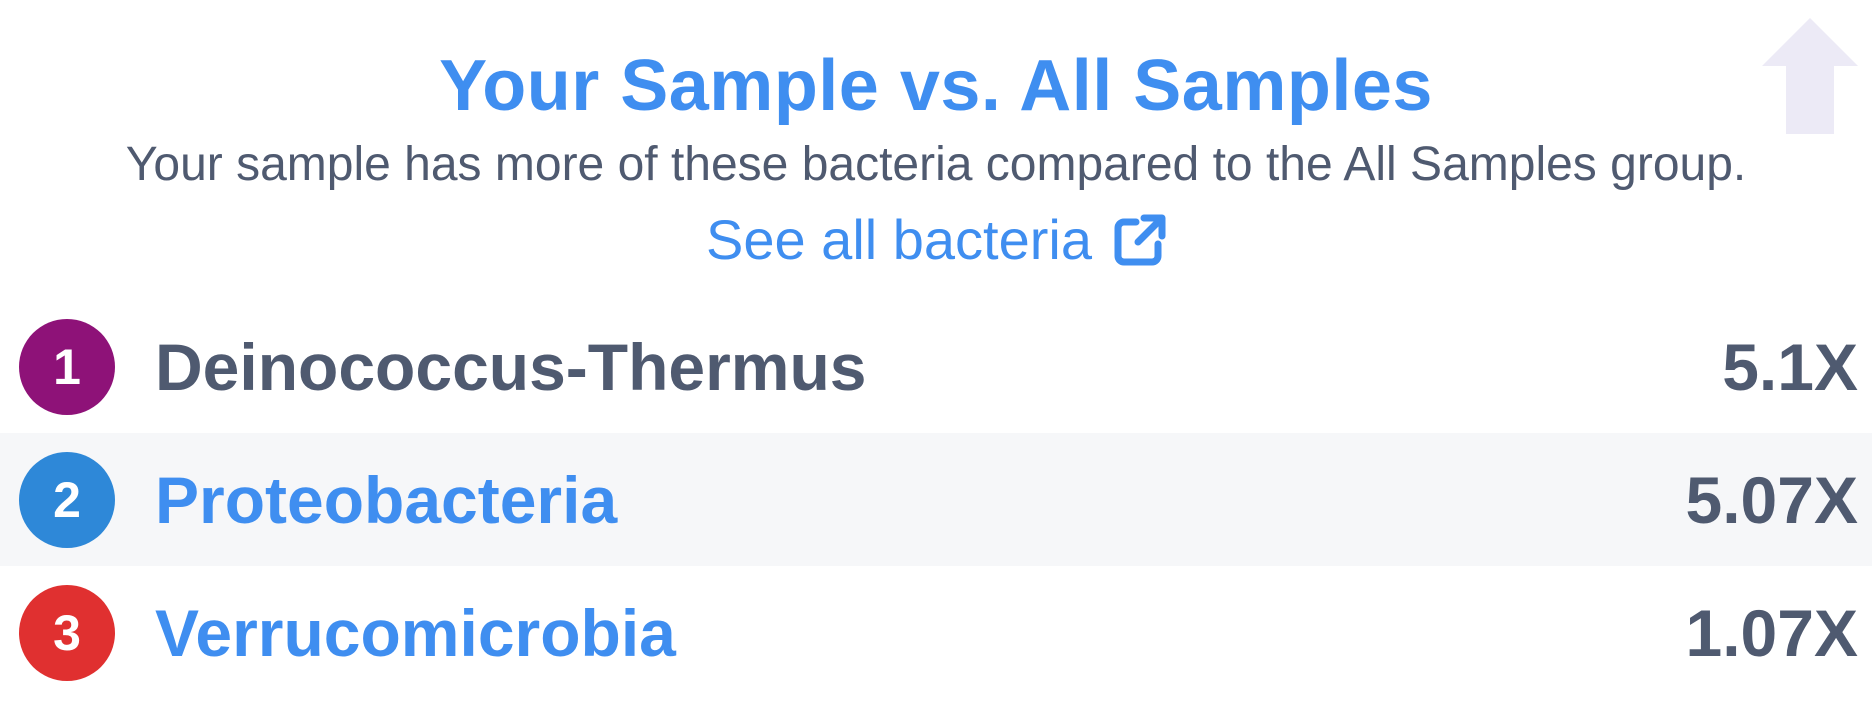  Describe the element at coordinates (898, 239) in the screenshot. I see `see-all-bacteria-label: See all bacteria` at that location.